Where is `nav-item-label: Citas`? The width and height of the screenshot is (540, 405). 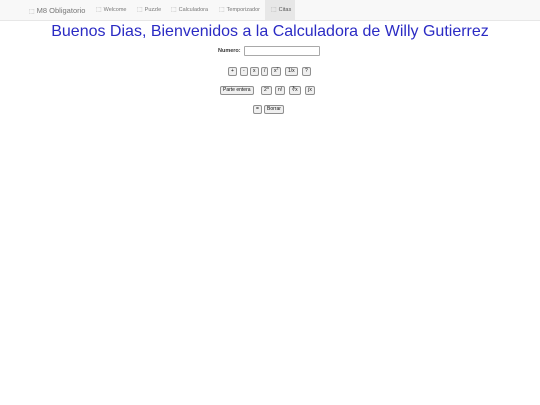
nav-item-label: Citas is located at coordinates (285, 10).